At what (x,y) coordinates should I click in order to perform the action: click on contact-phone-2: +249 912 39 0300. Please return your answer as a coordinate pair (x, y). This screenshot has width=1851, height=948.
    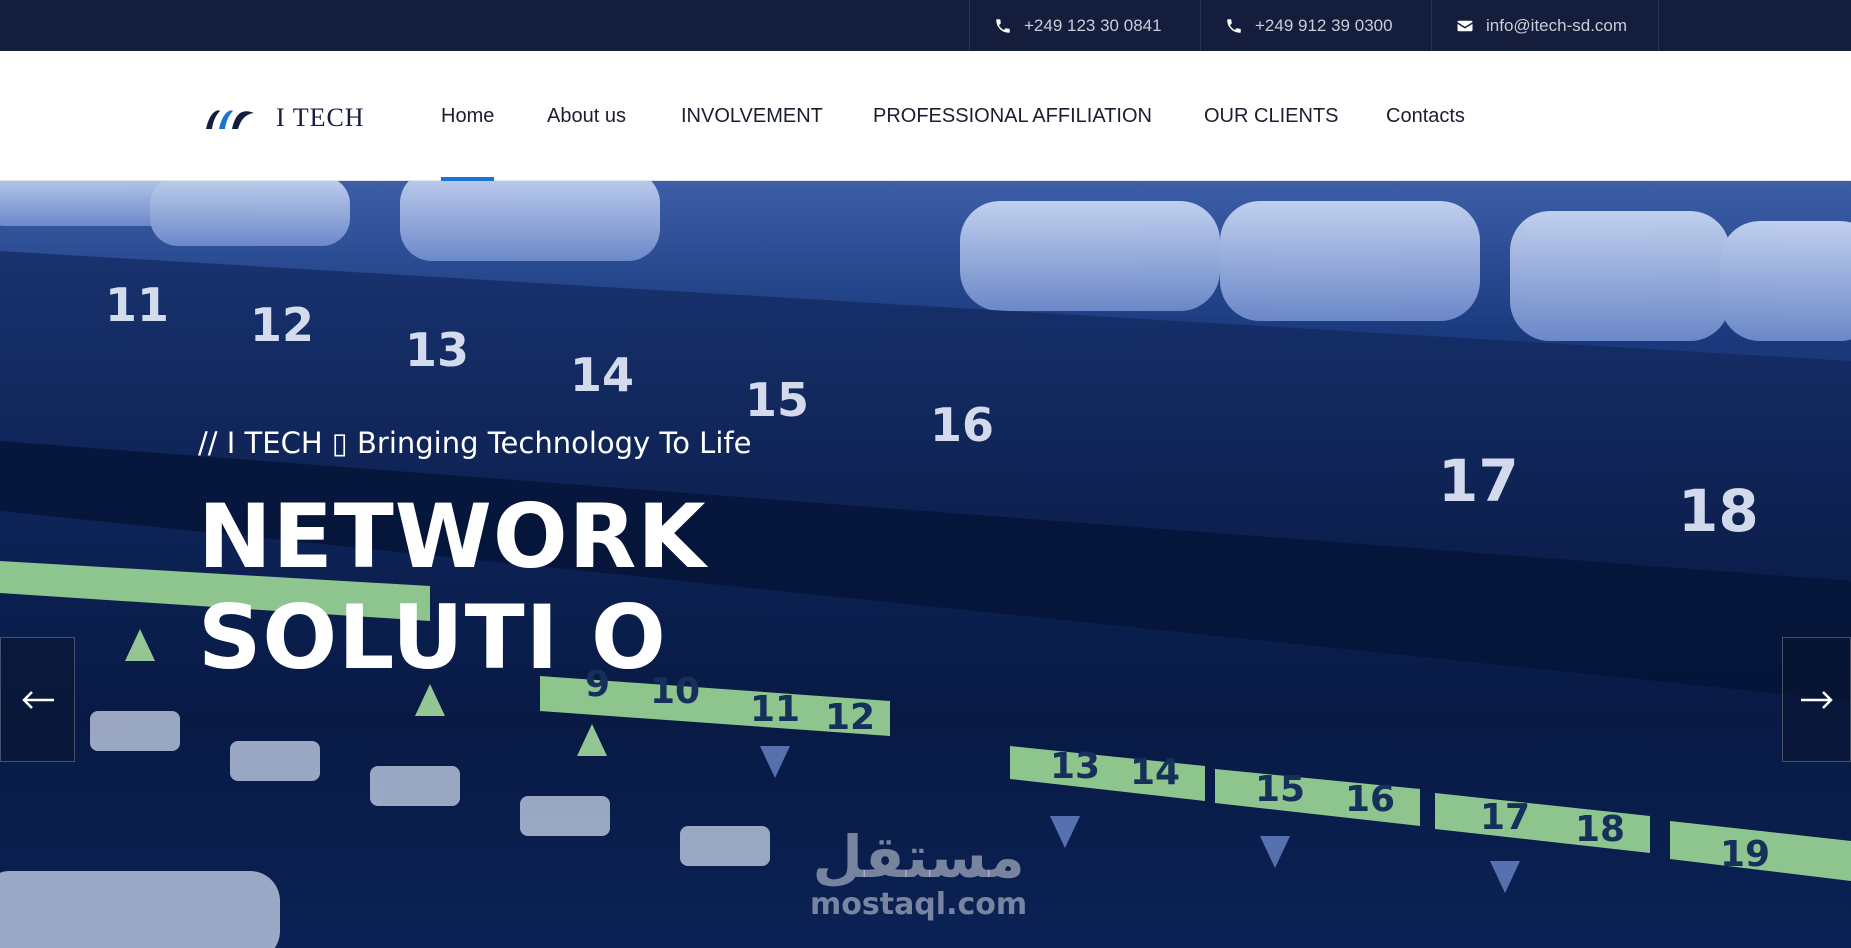
    Looking at the image, I should click on (1315, 25).